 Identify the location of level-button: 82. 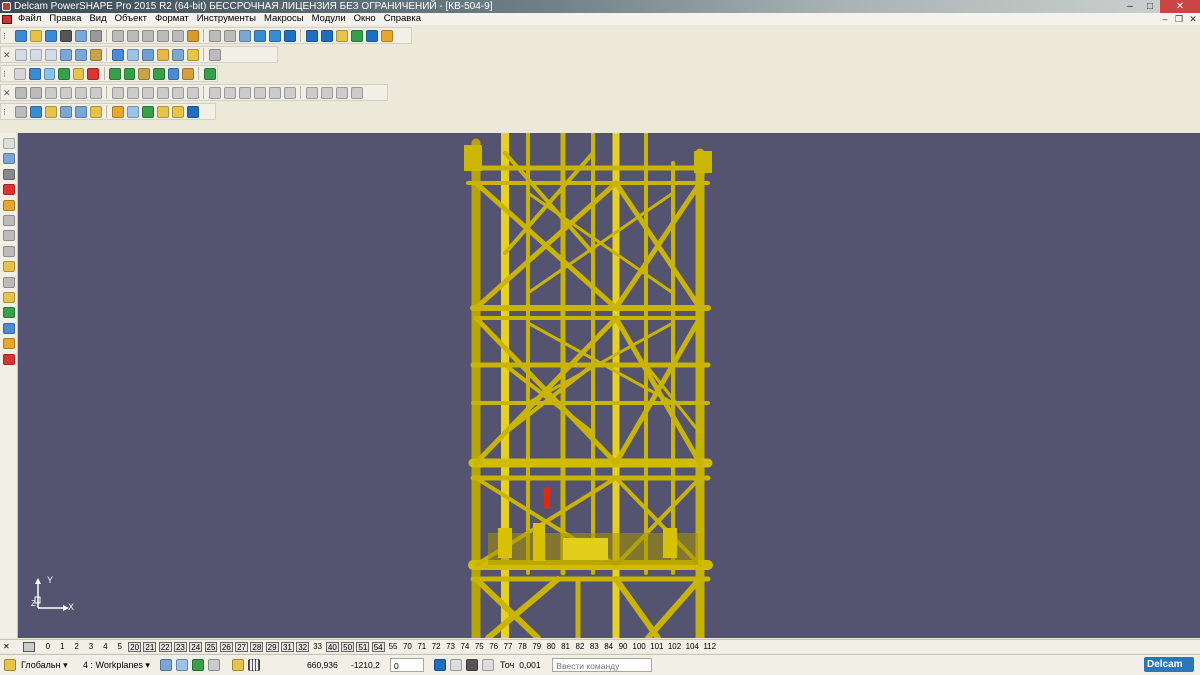
(580, 647).